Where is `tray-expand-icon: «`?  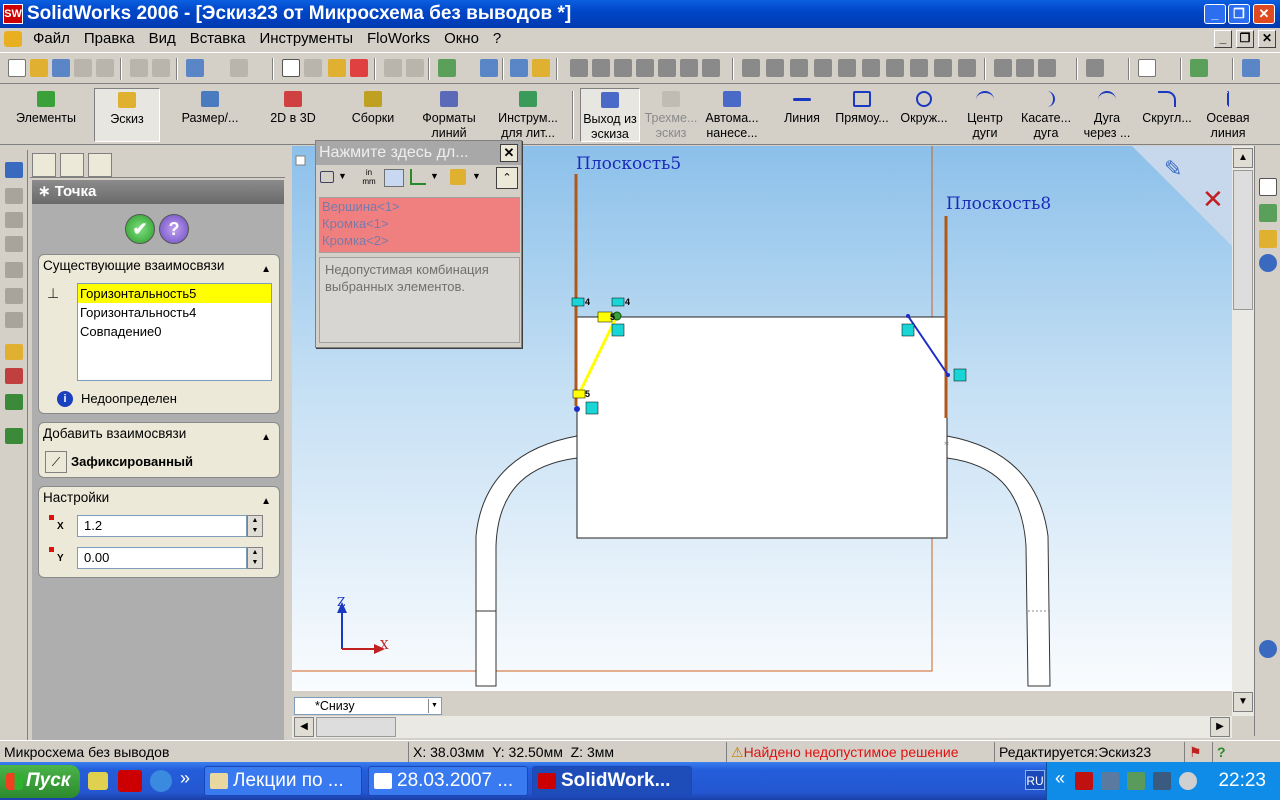 tray-expand-icon: « is located at coordinates (1060, 778).